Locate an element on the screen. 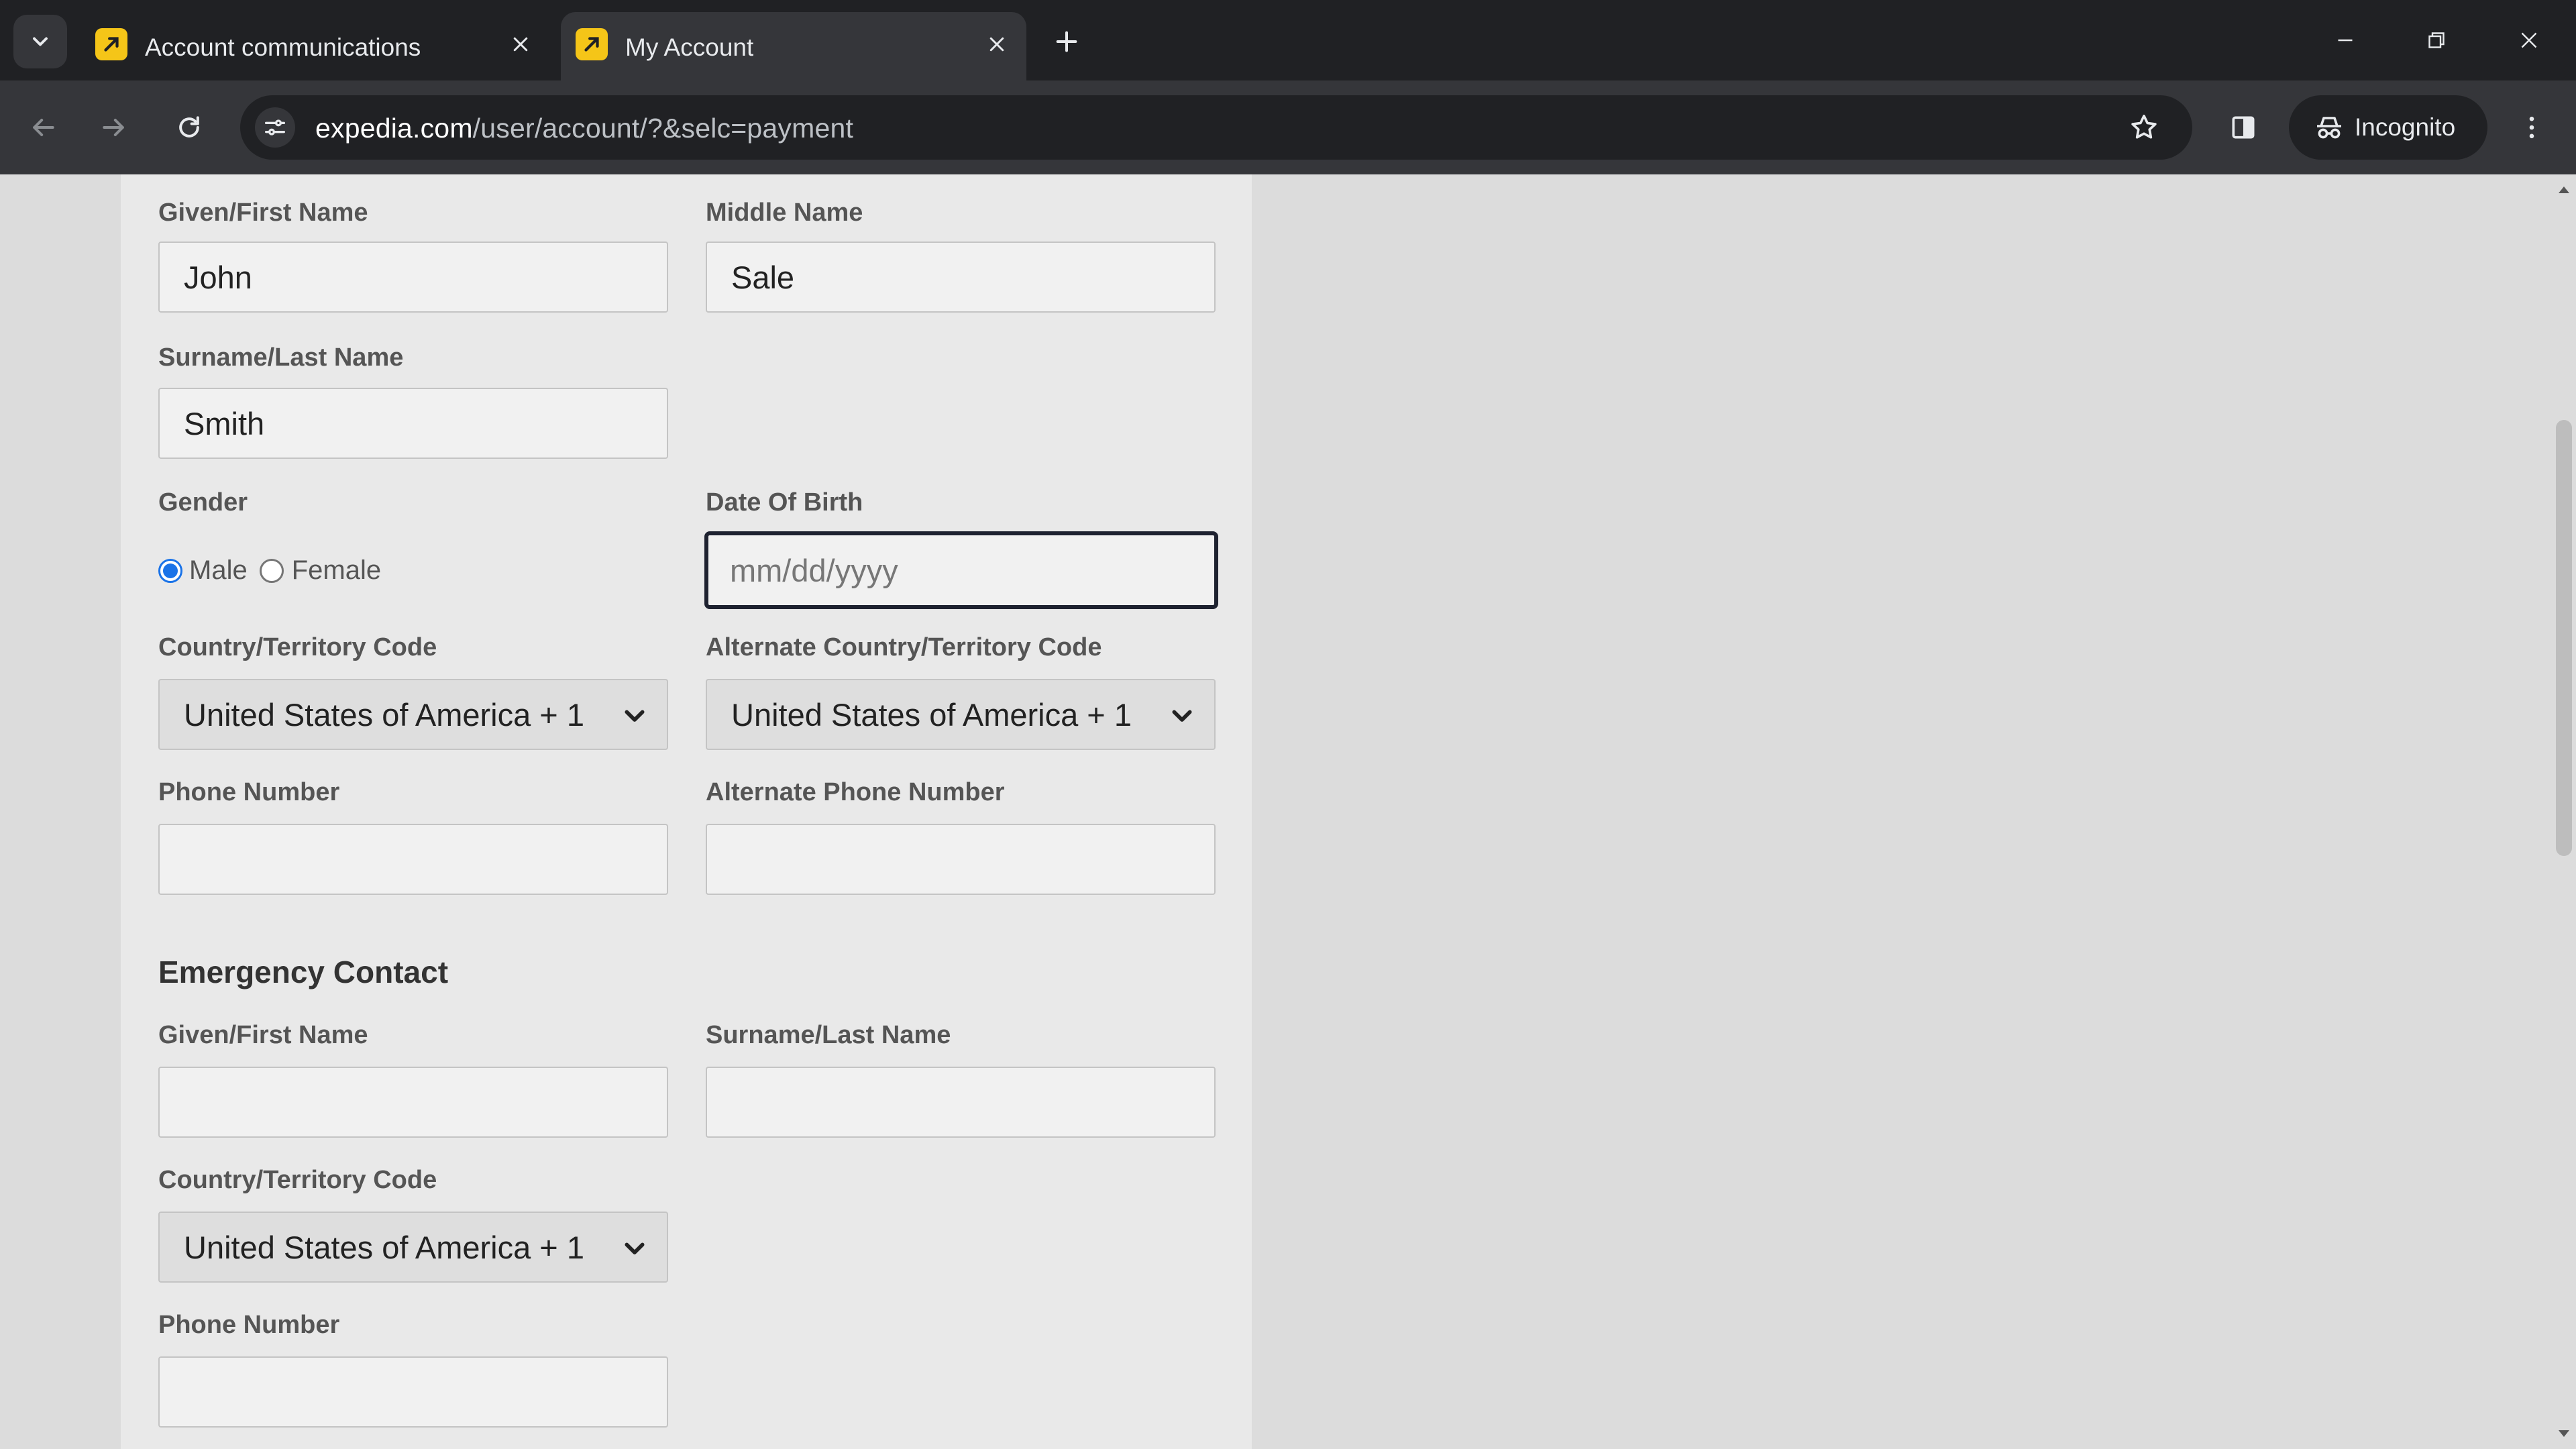 This screenshot has width=2576, height=1449. alt-country-code-label: Alternate Country/Territory Code is located at coordinates (904, 647).